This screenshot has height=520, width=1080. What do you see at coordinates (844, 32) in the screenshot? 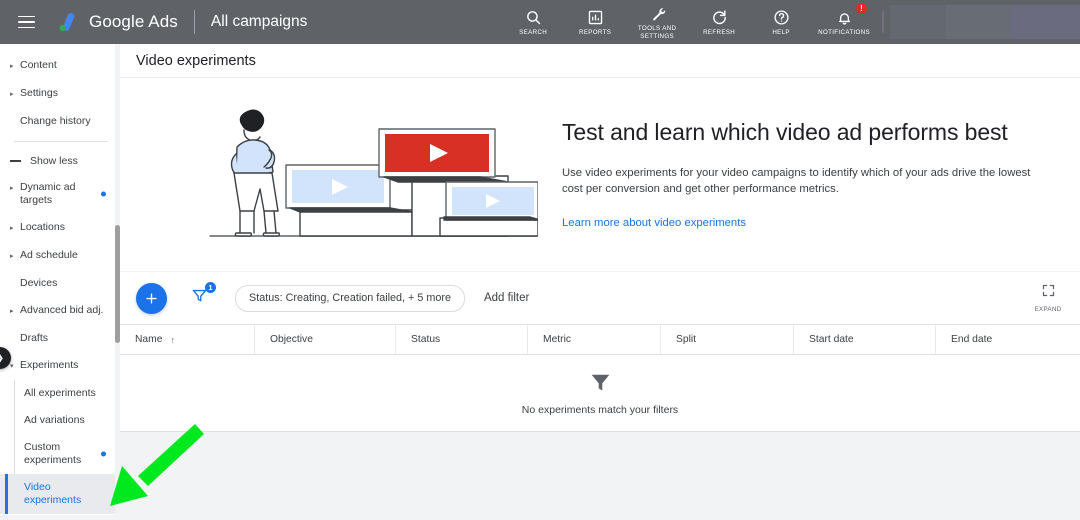
I see `notifications-label: NOTIFICATIONS` at bounding box center [844, 32].